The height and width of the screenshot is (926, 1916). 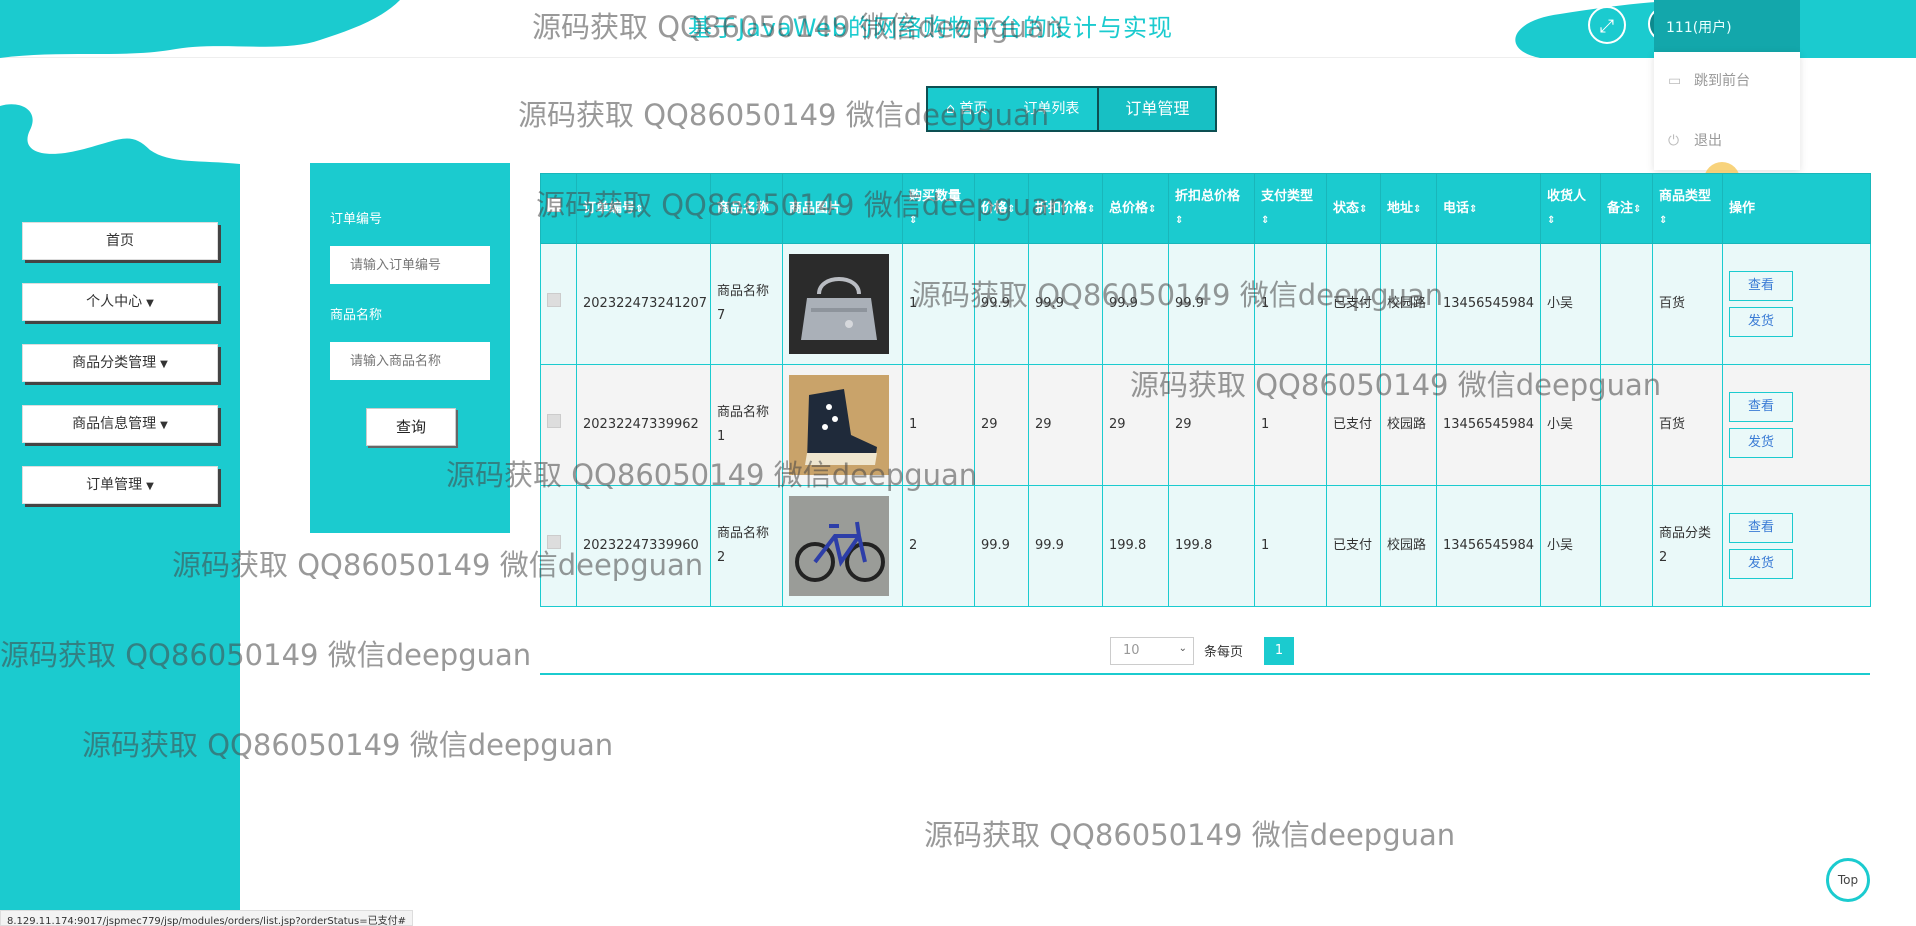 What do you see at coordinates (1279, 651) in the screenshot?
I see `page-number-button: 1` at bounding box center [1279, 651].